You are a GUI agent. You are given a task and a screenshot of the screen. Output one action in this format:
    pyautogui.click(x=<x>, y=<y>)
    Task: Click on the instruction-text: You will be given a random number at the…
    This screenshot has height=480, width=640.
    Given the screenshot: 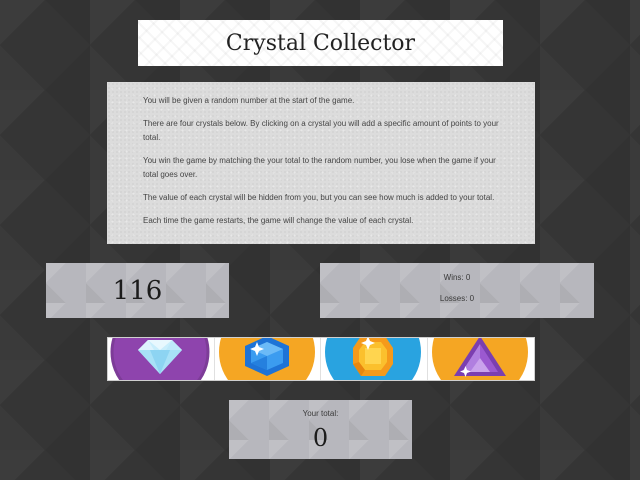 What is the action you would take?
    pyautogui.click(x=249, y=100)
    